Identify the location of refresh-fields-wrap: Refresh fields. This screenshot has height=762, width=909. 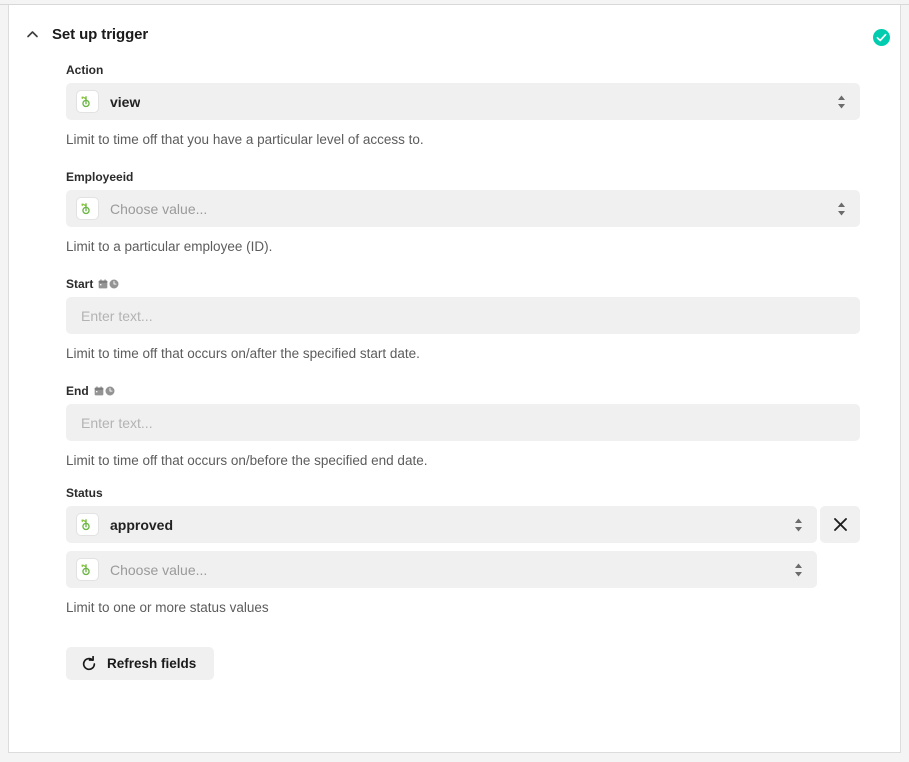
(483, 663).